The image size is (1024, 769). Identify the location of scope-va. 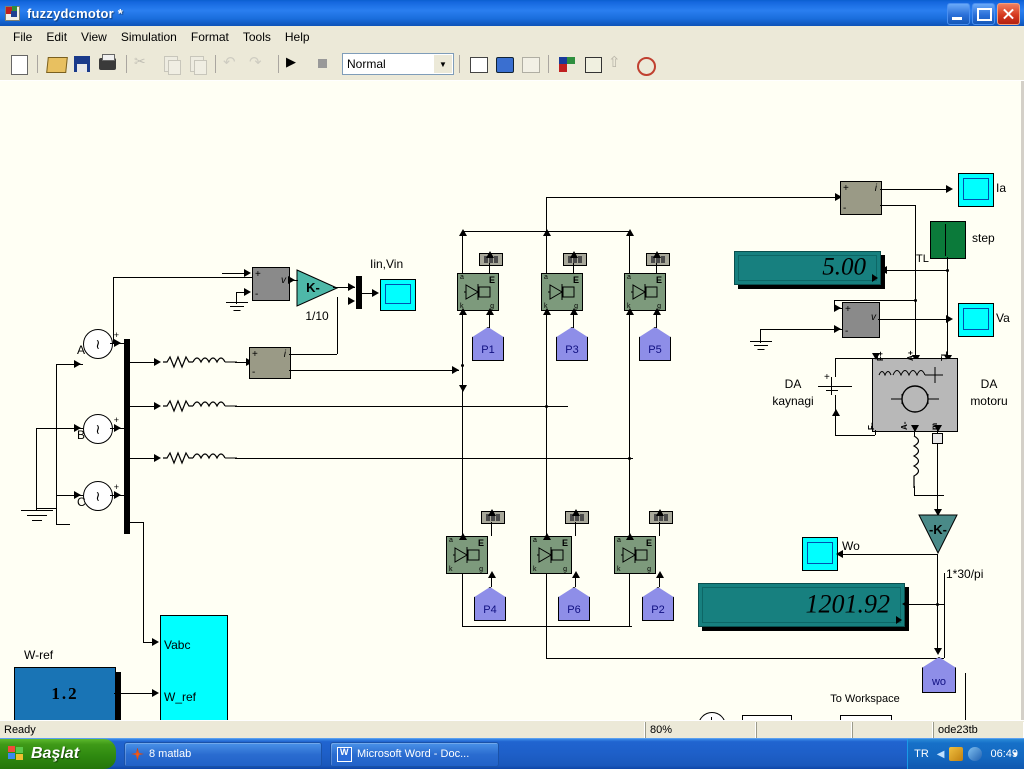
(976, 320).